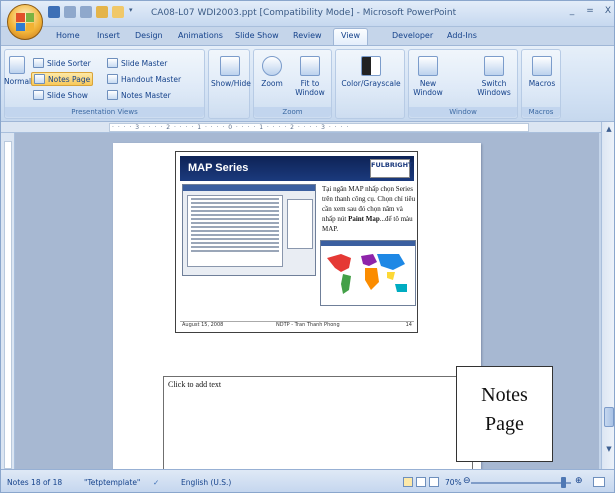 The width and height of the screenshot is (615, 493). What do you see at coordinates (200, 35) in the screenshot?
I see `tab-animations: Animations` at bounding box center [200, 35].